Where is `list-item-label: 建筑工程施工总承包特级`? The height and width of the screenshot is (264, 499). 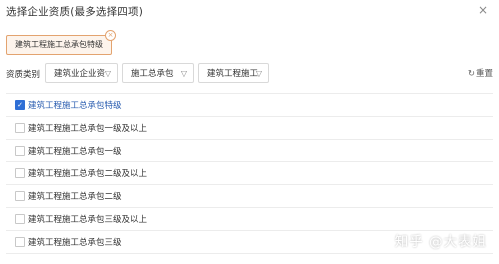 list-item-label: 建筑工程施工总承包特级 is located at coordinates (75, 106).